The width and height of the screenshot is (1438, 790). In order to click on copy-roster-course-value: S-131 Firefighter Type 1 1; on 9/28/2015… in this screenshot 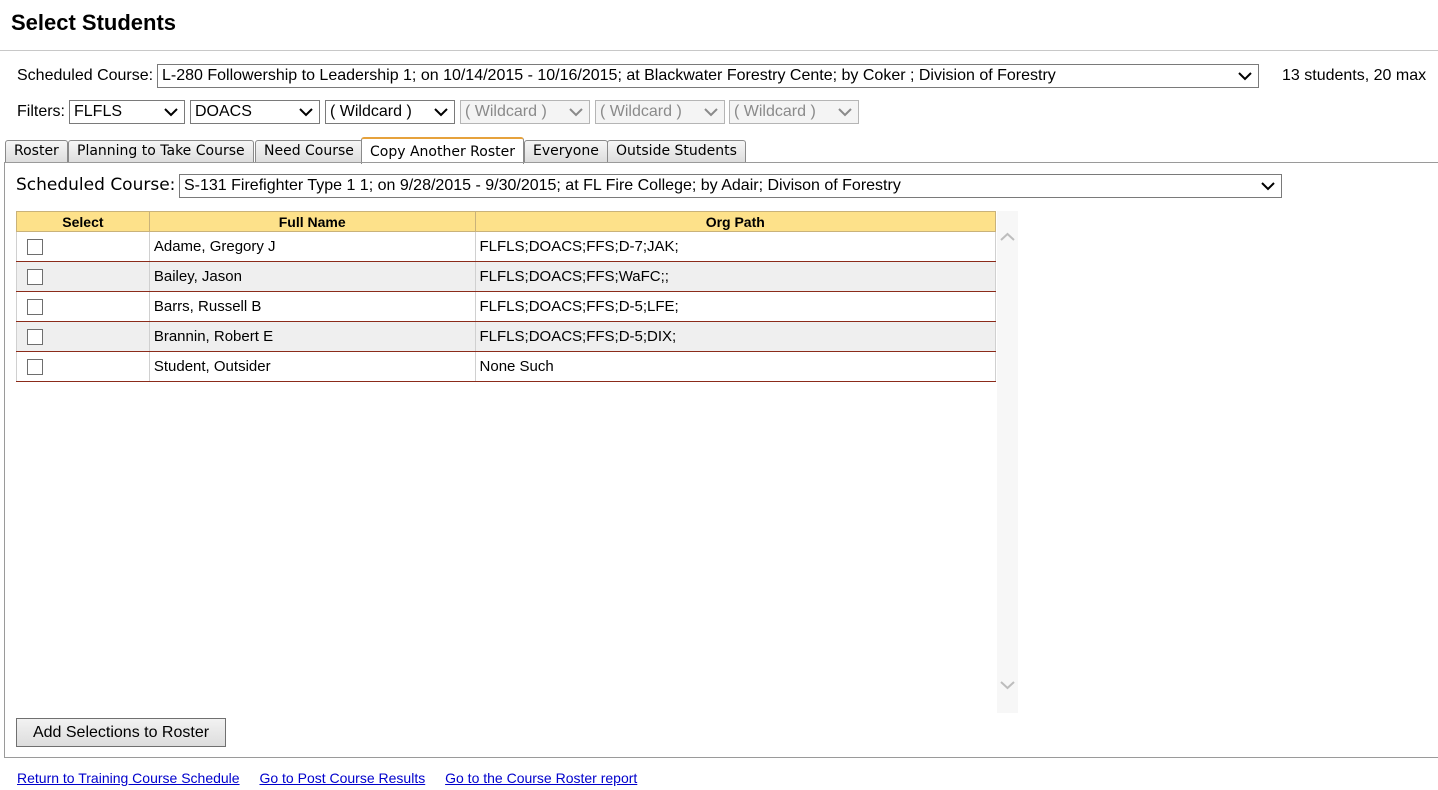, I will do `click(542, 185)`.